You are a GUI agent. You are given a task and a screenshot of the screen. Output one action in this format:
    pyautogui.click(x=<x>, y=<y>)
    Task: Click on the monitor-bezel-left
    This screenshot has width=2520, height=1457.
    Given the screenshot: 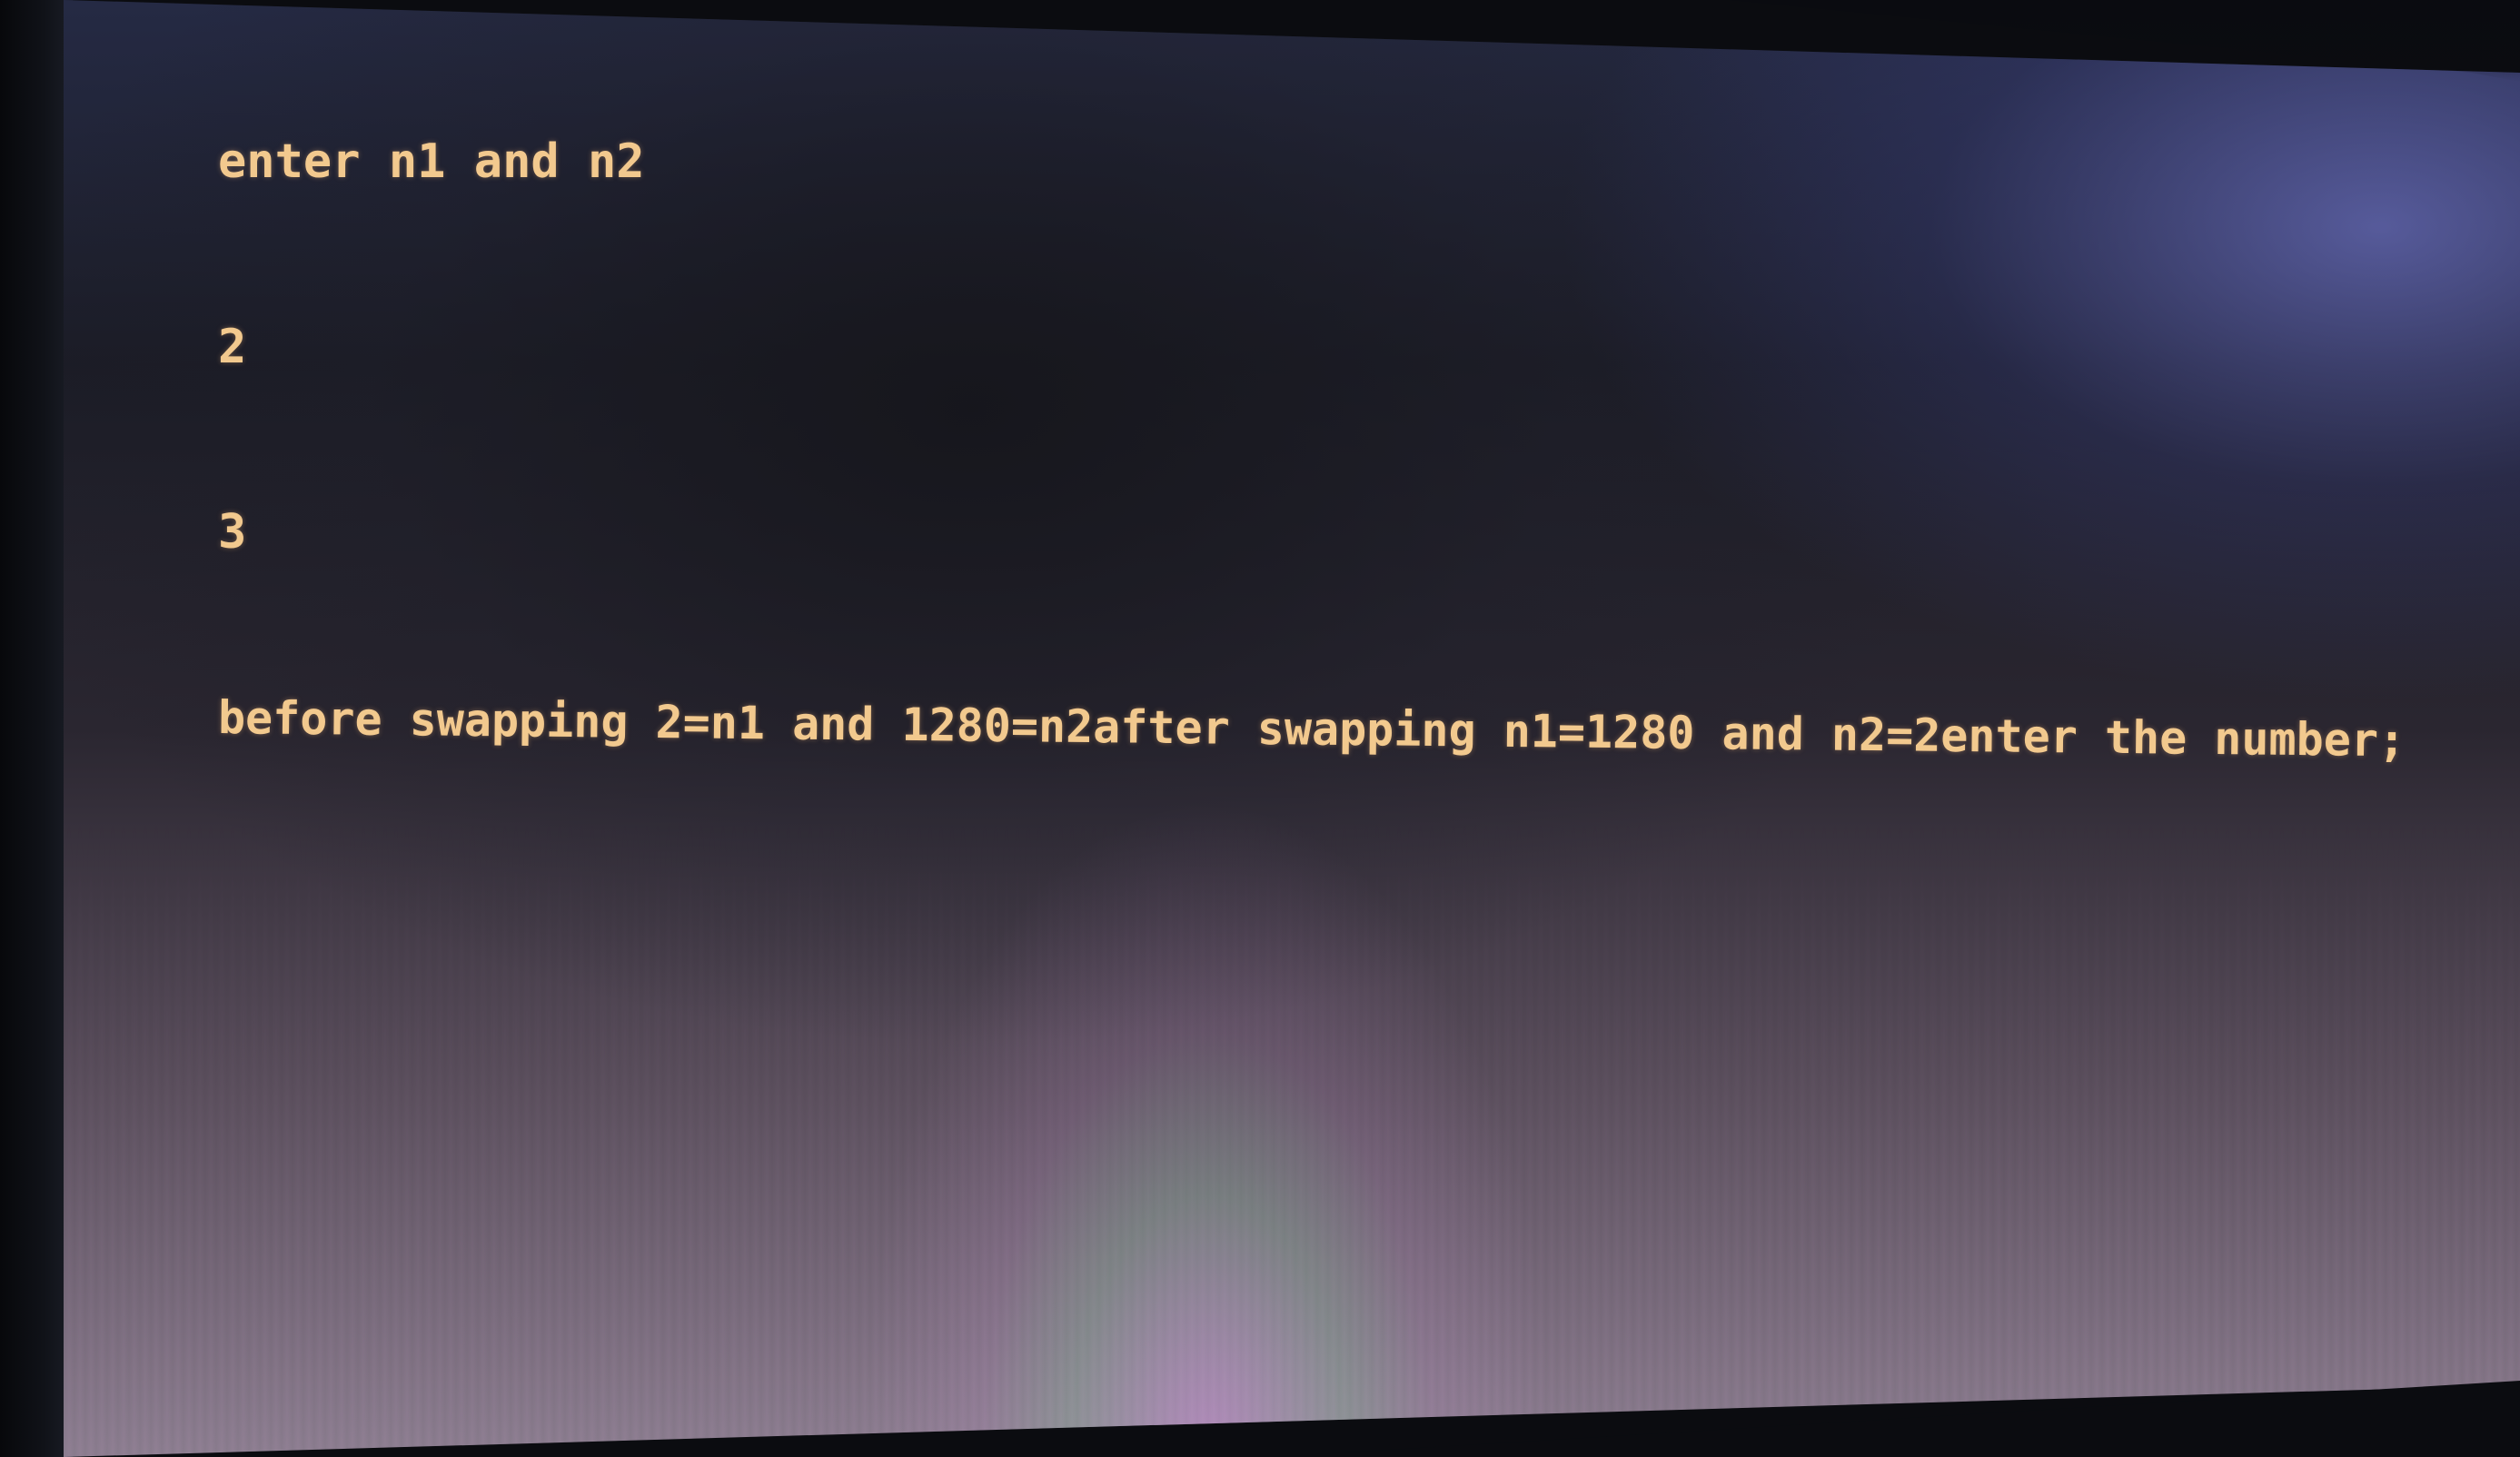 What is the action you would take?
    pyautogui.click(x=36, y=728)
    